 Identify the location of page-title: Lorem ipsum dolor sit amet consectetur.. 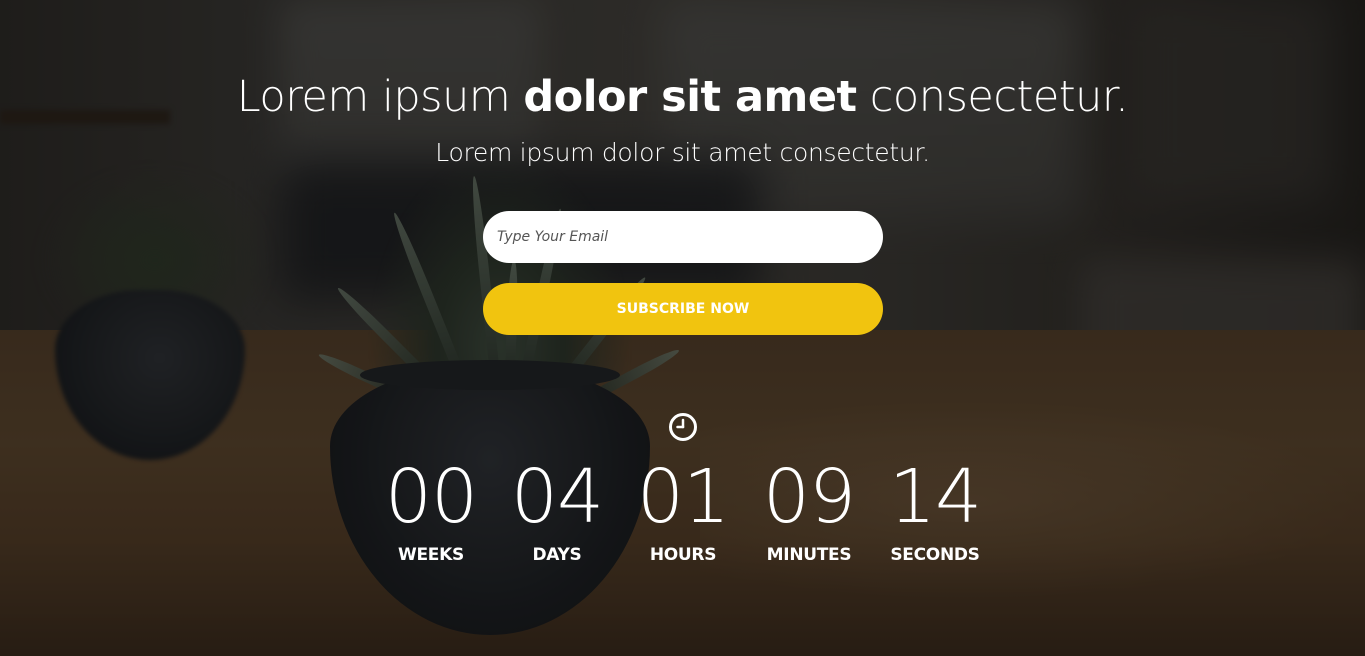
(682, 97).